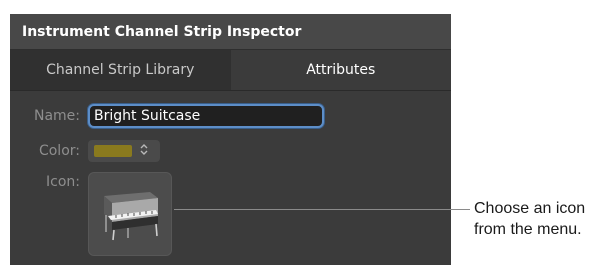  I want to click on icon-label: Icon:, so click(63, 182).